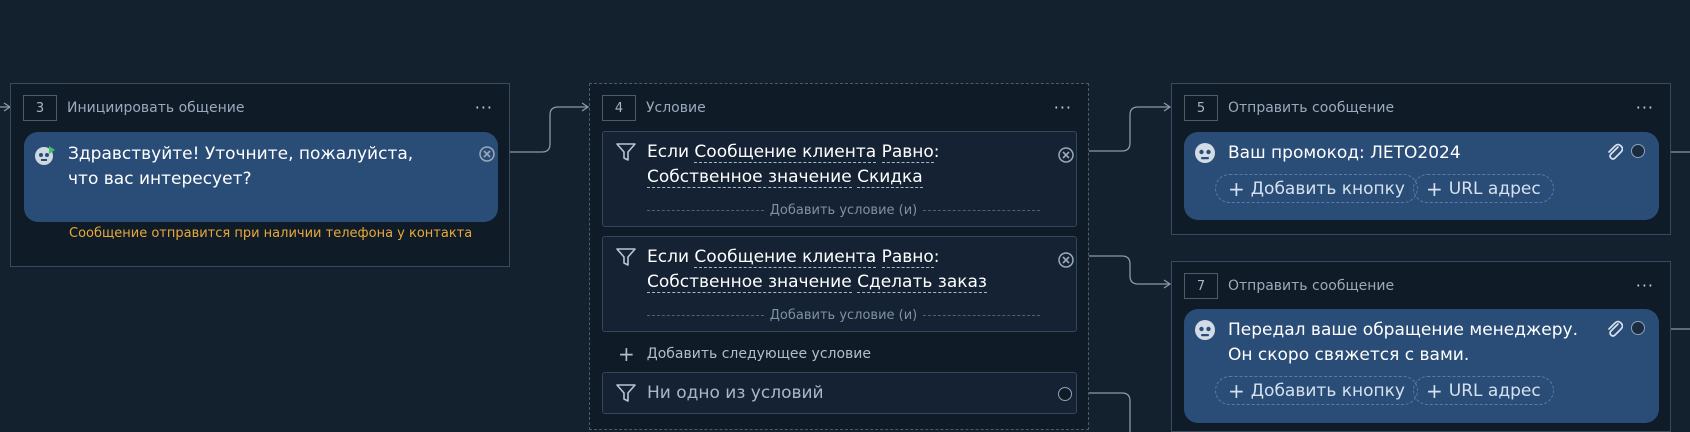  I want to click on condition-value: Сделать заказ, so click(922, 282).